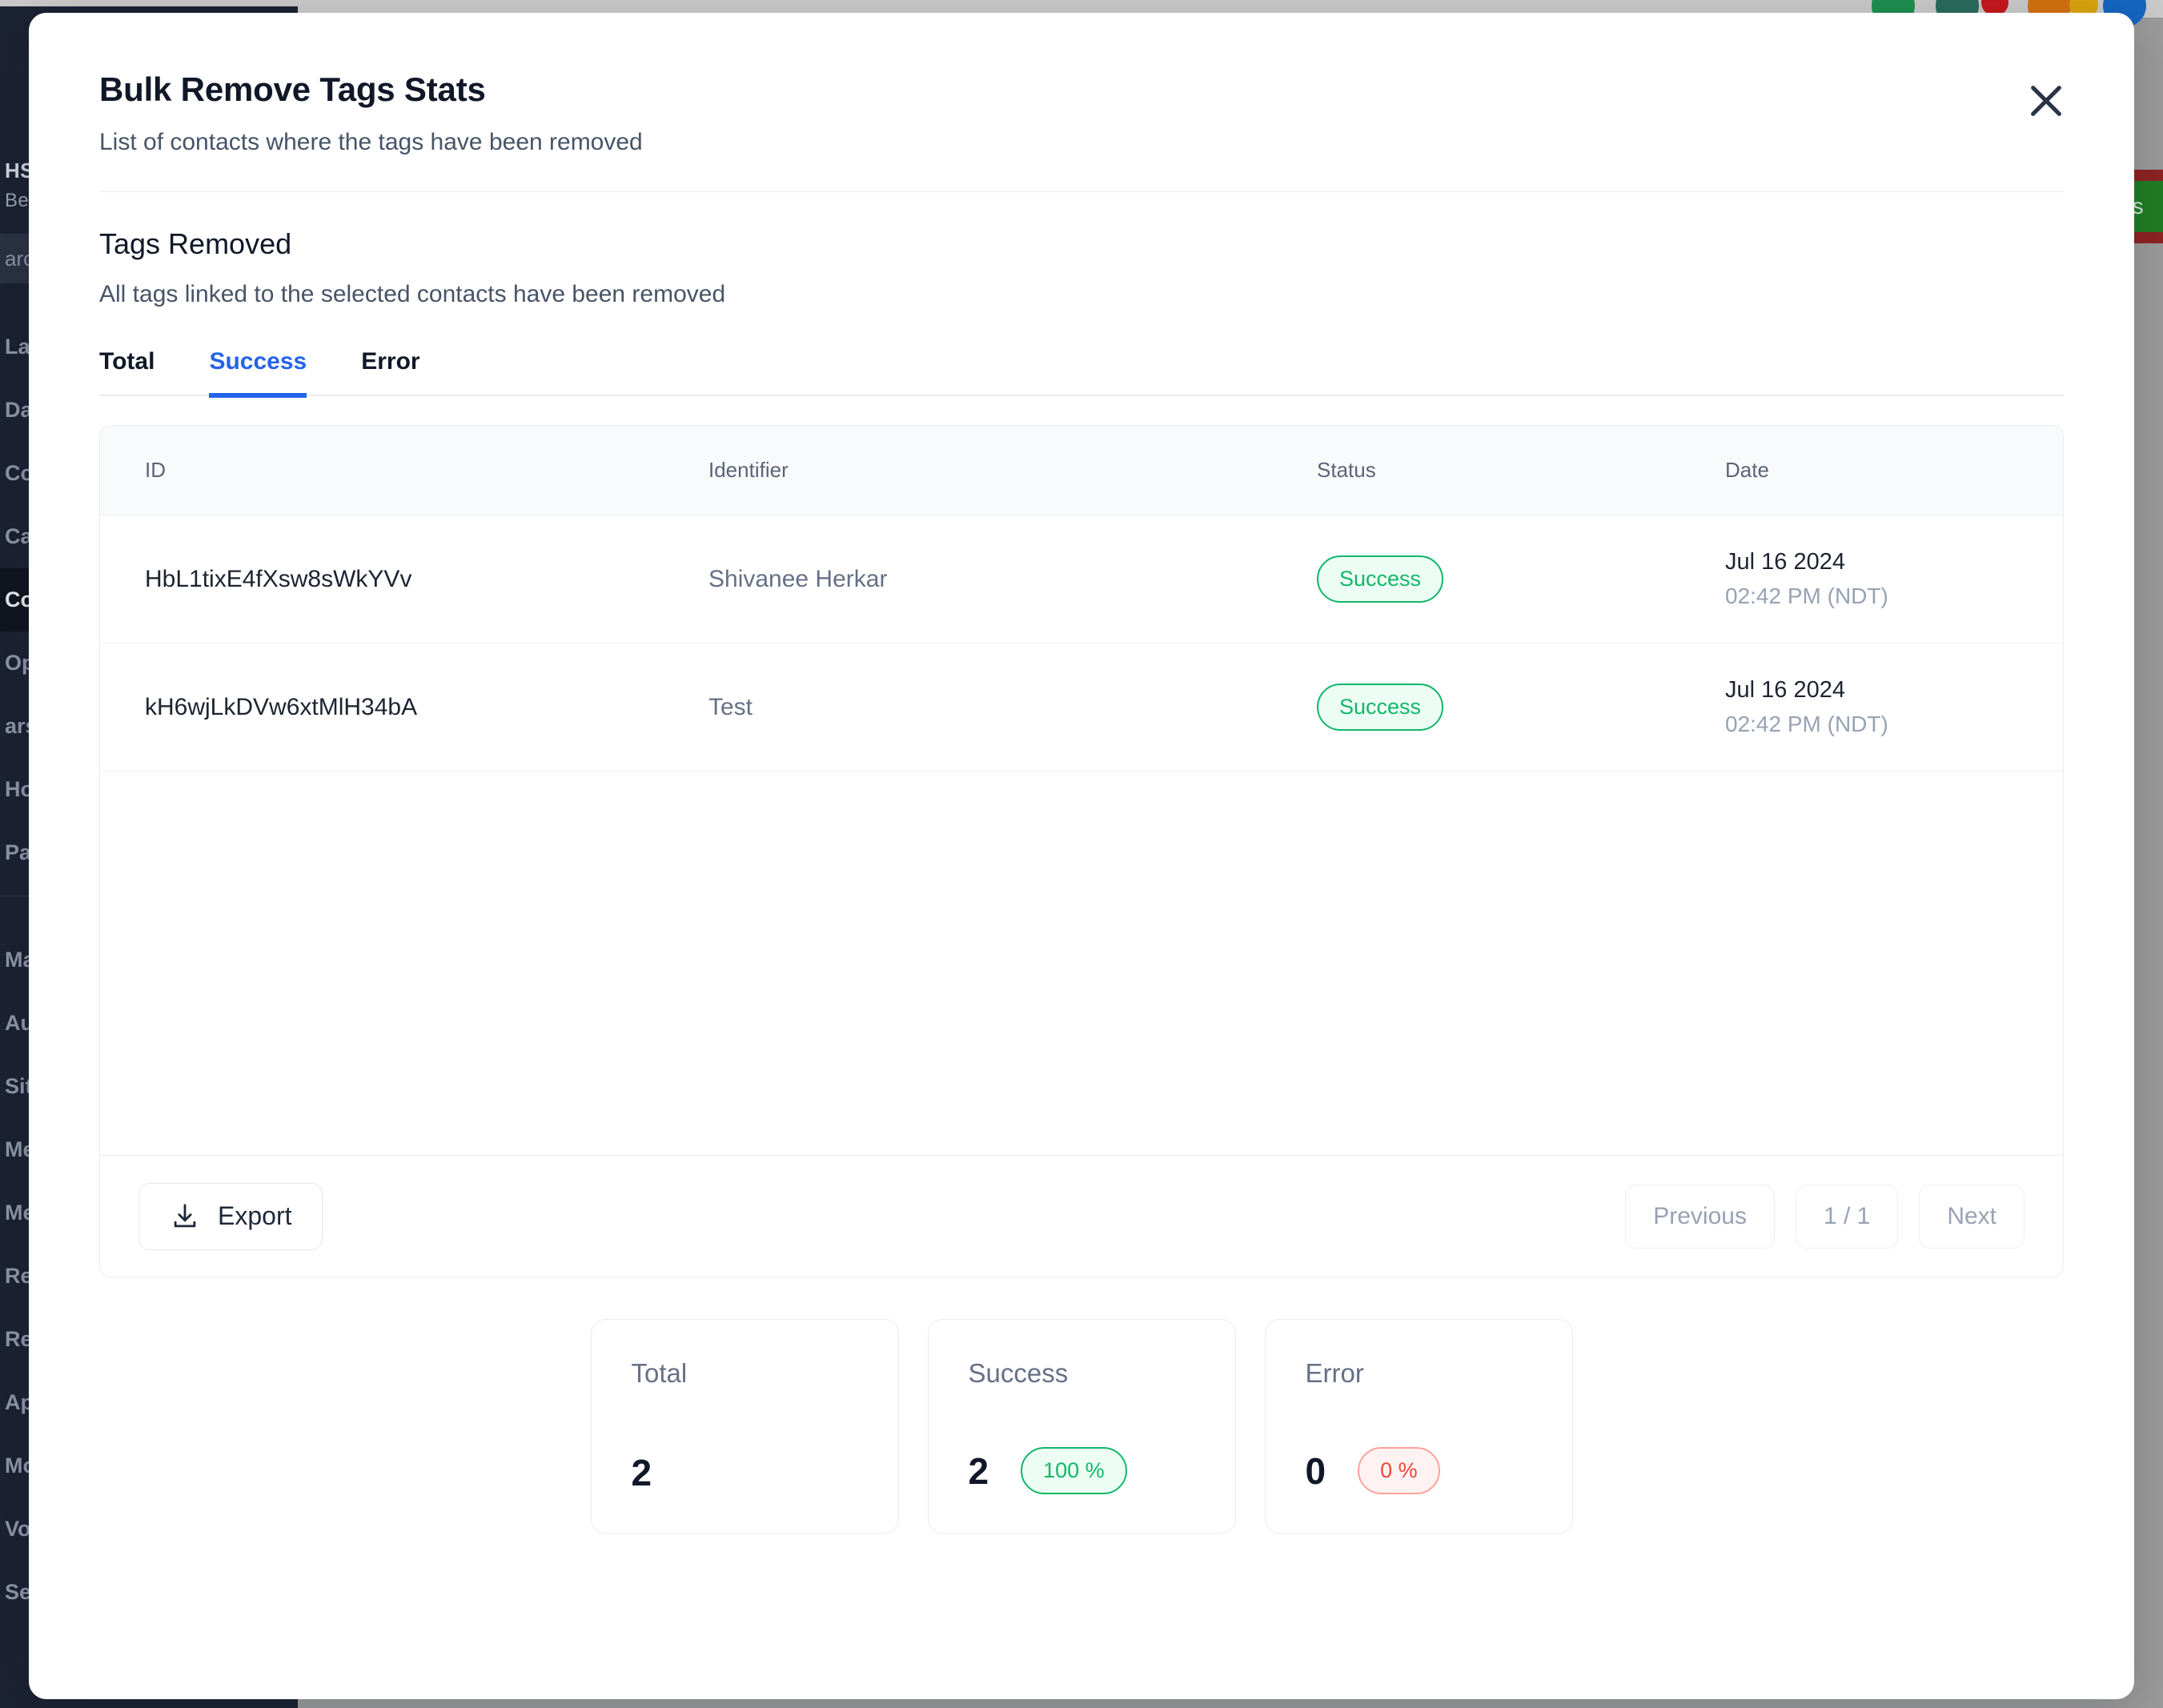  What do you see at coordinates (1346, 470) in the screenshot?
I see `column-header-status: Status` at bounding box center [1346, 470].